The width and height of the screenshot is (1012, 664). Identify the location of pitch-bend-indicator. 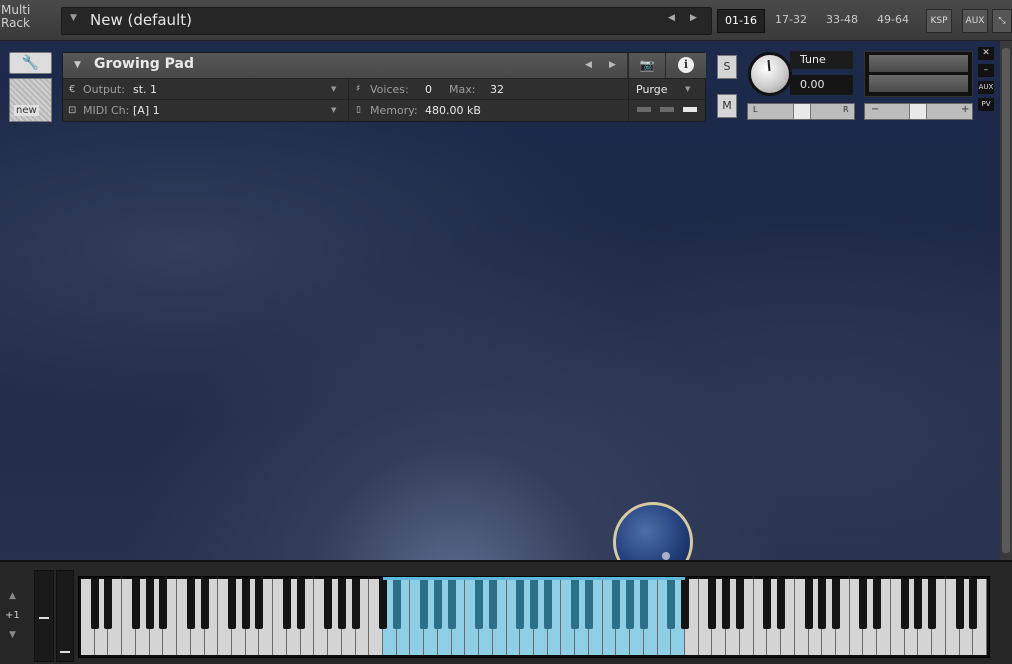
(44, 618).